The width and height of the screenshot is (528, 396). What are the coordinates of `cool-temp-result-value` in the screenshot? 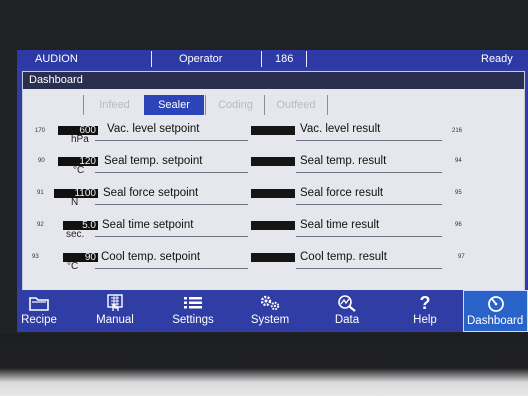 It's located at (273, 257).